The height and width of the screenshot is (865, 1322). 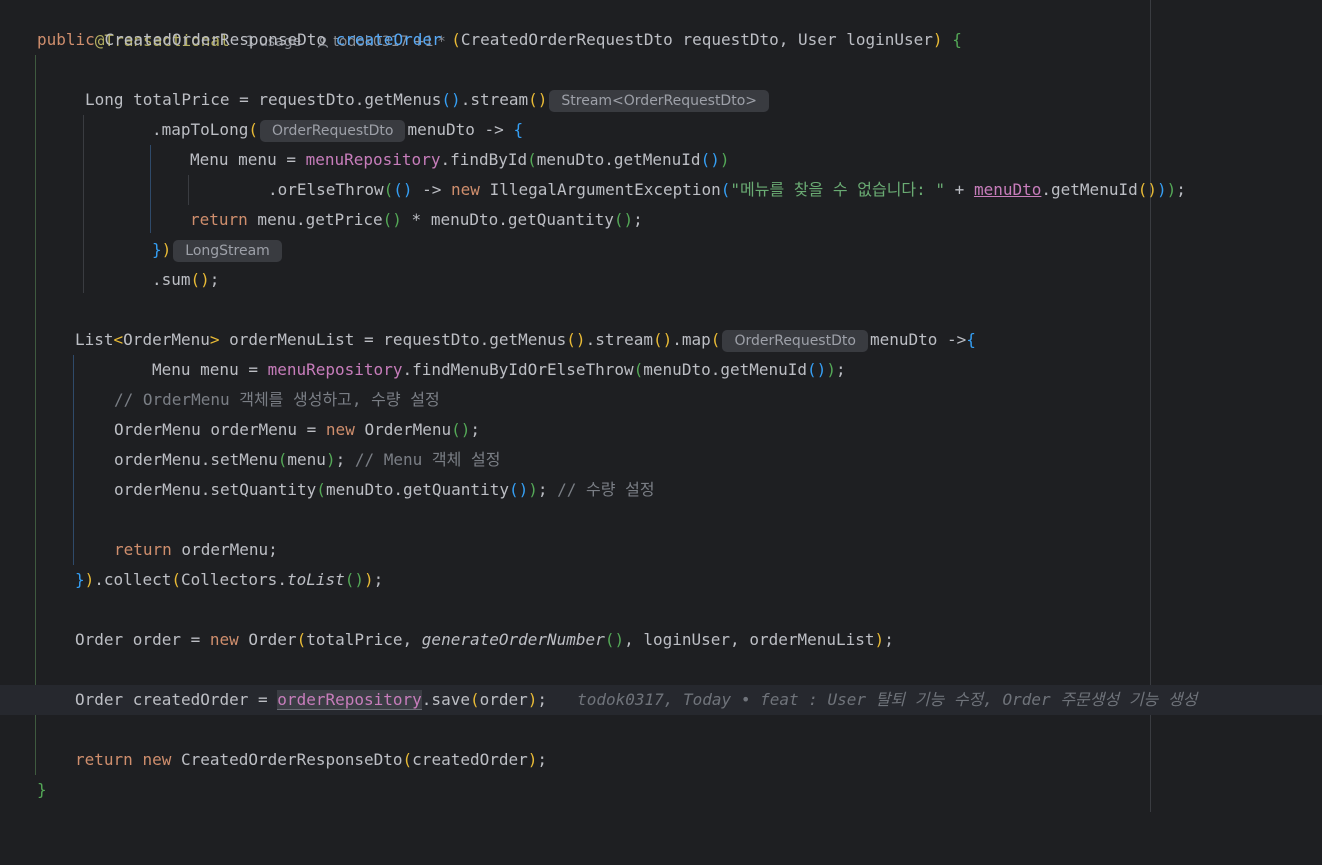 What do you see at coordinates (606, 489) in the screenshot?
I see `code-comment: // 수량 설정` at bounding box center [606, 489].